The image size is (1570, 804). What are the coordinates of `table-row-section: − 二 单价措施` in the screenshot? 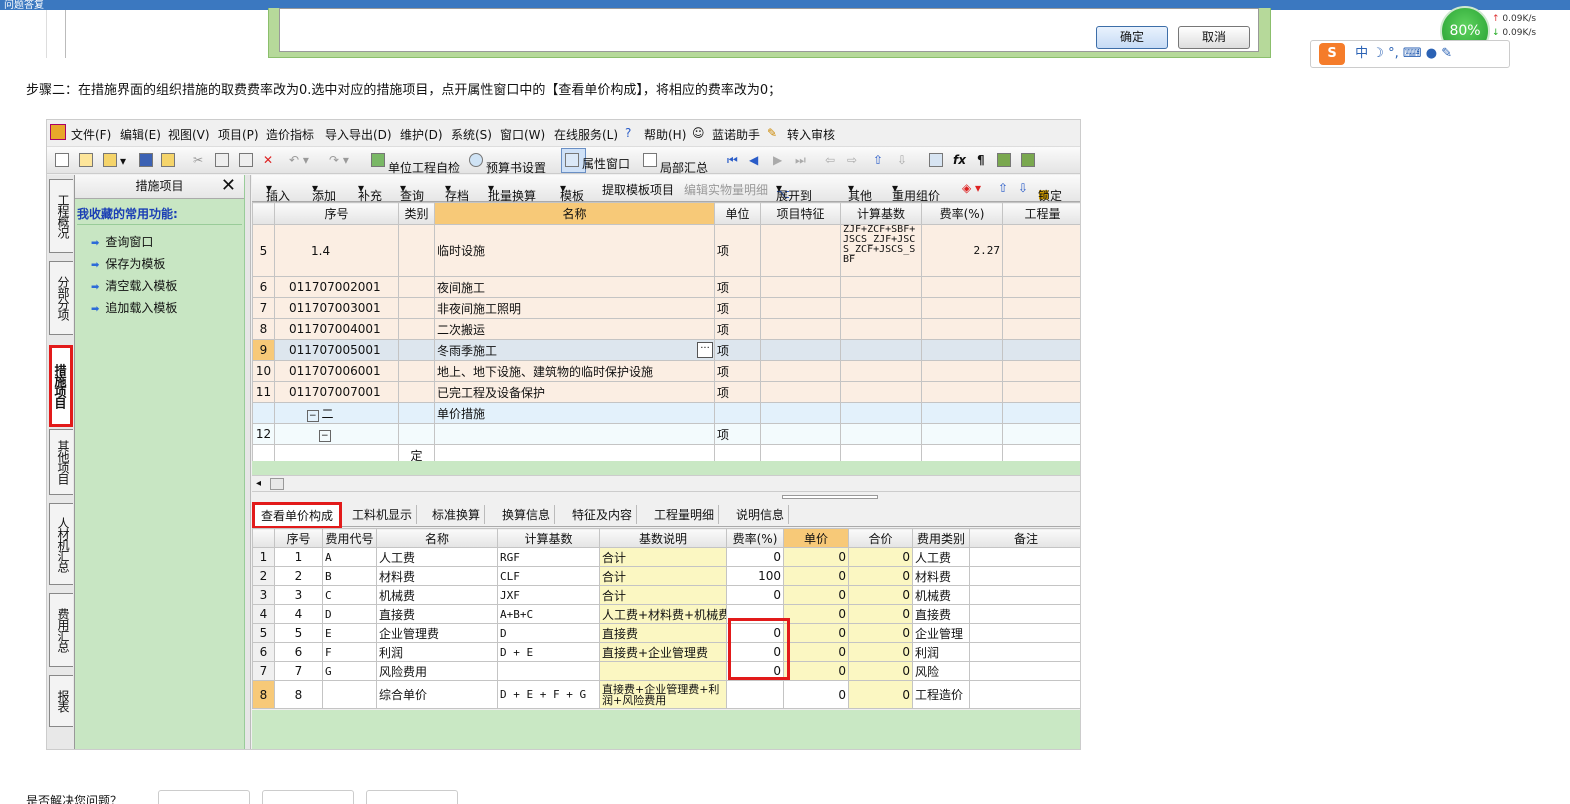 It's located at (666, 413).